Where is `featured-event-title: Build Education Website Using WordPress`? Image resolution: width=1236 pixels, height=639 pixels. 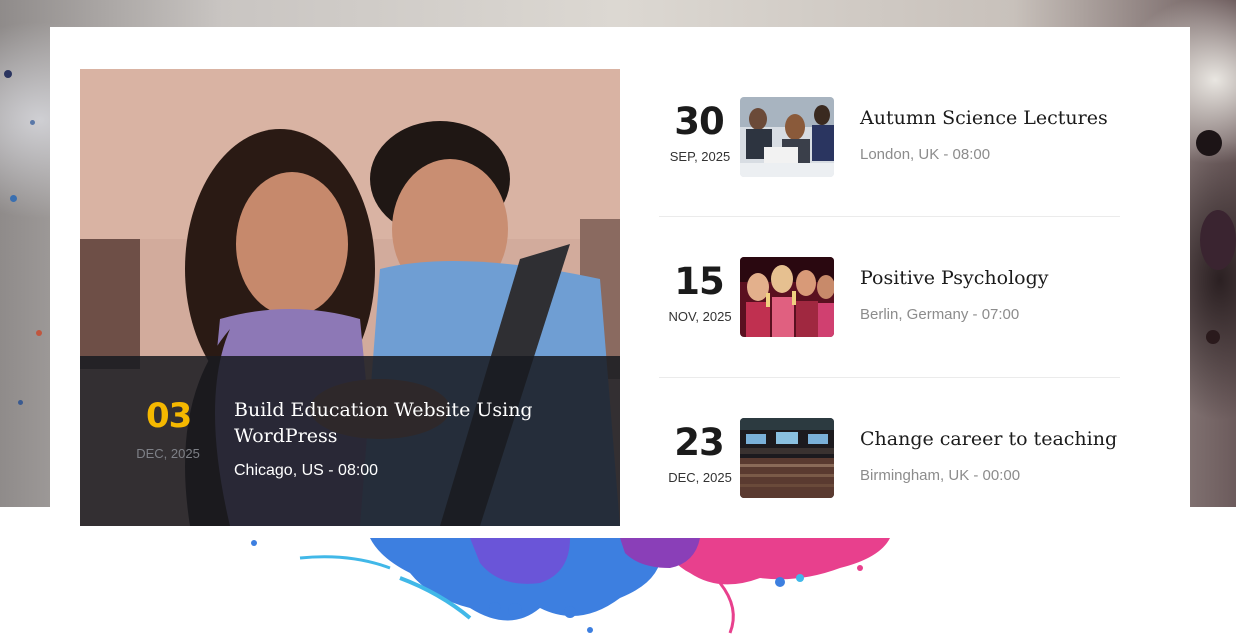 featured-event-title: Build Education Website Using WordPress is located at coordinates (399, 423).